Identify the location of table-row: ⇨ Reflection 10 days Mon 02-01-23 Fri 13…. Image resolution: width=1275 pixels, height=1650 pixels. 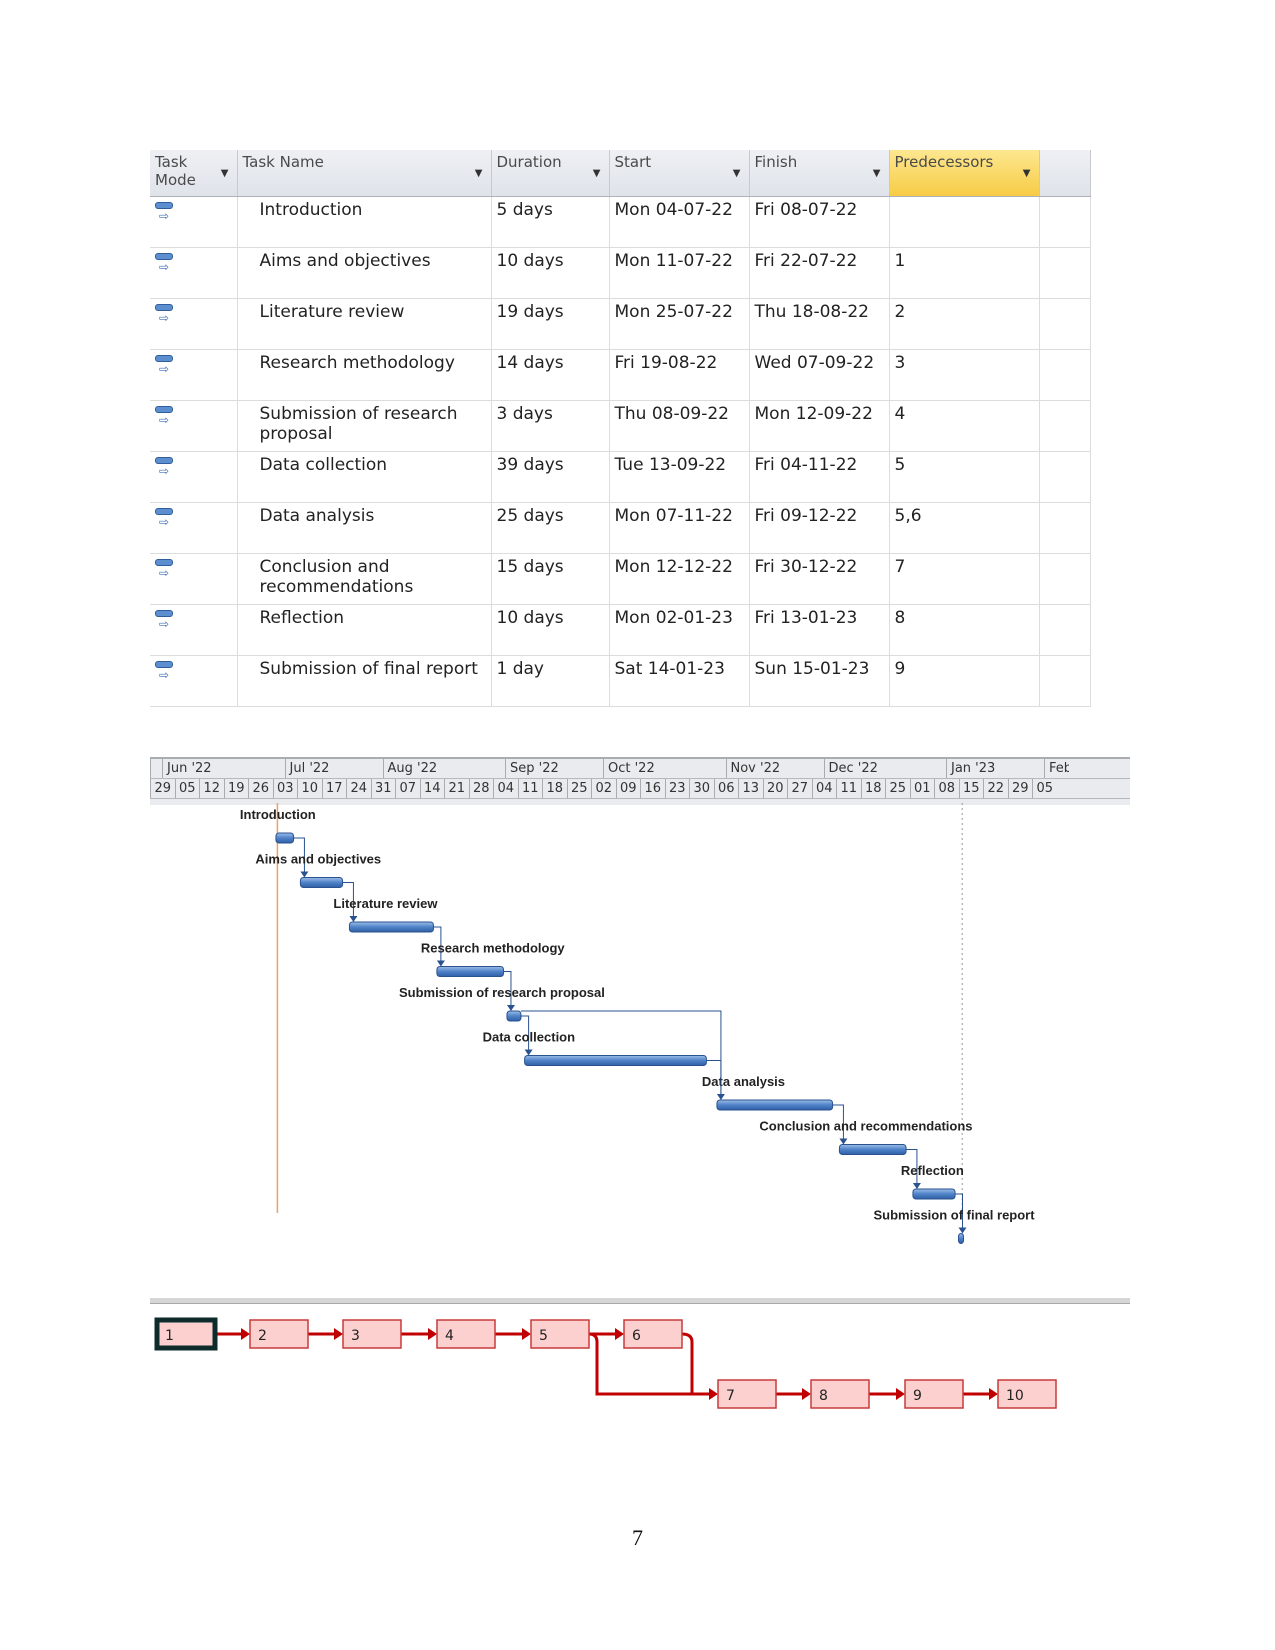
(620, 630).